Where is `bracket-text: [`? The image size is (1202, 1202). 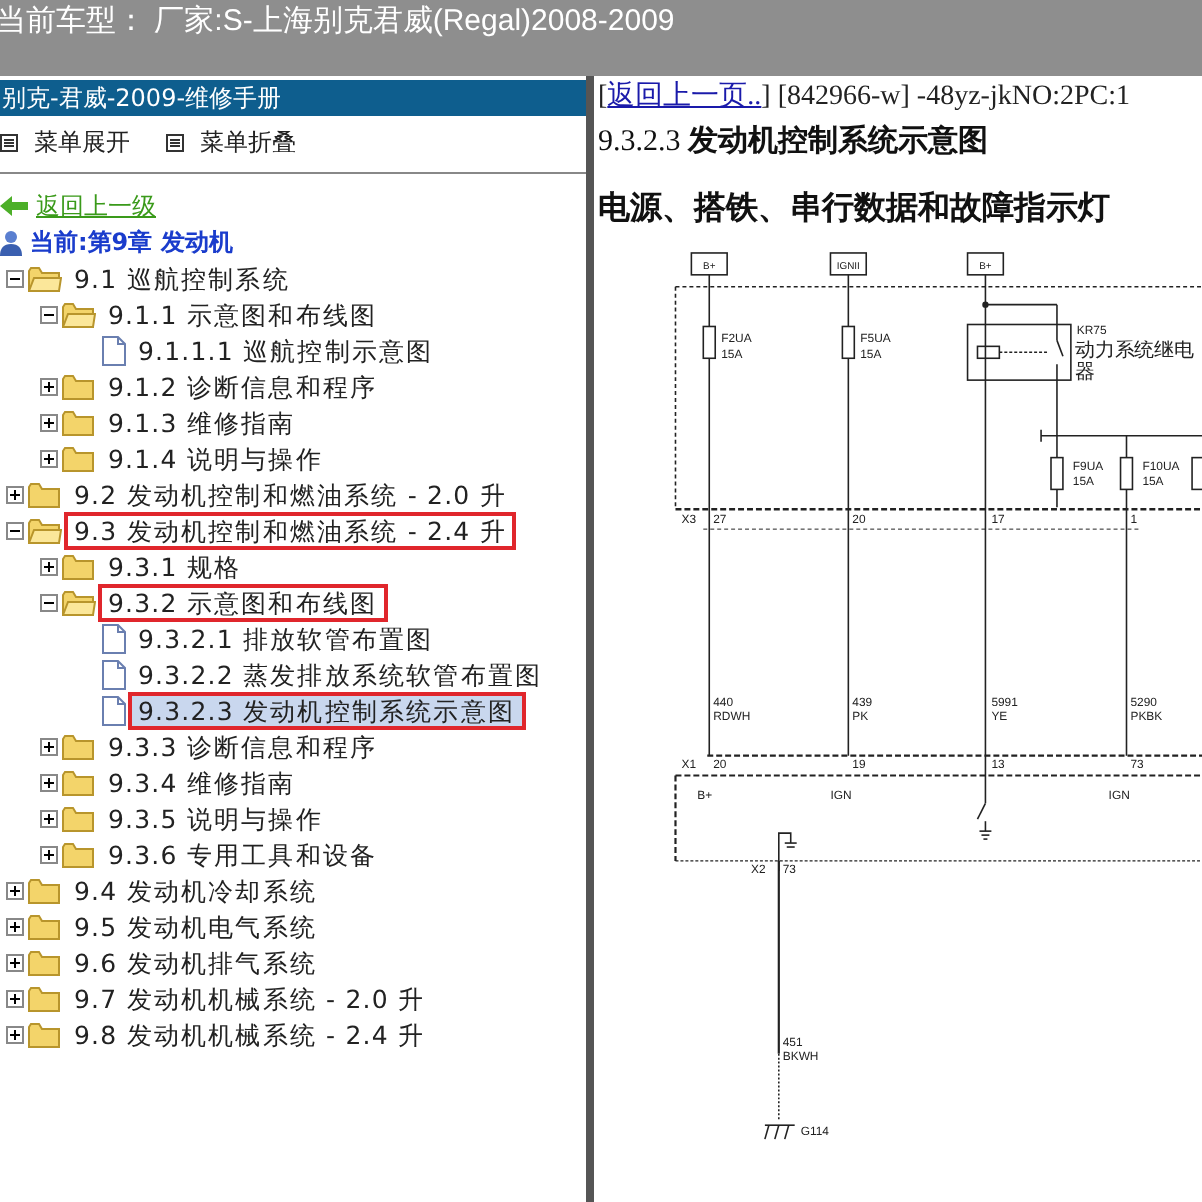 bracket-text: [ is located at coordinates (603, 97).